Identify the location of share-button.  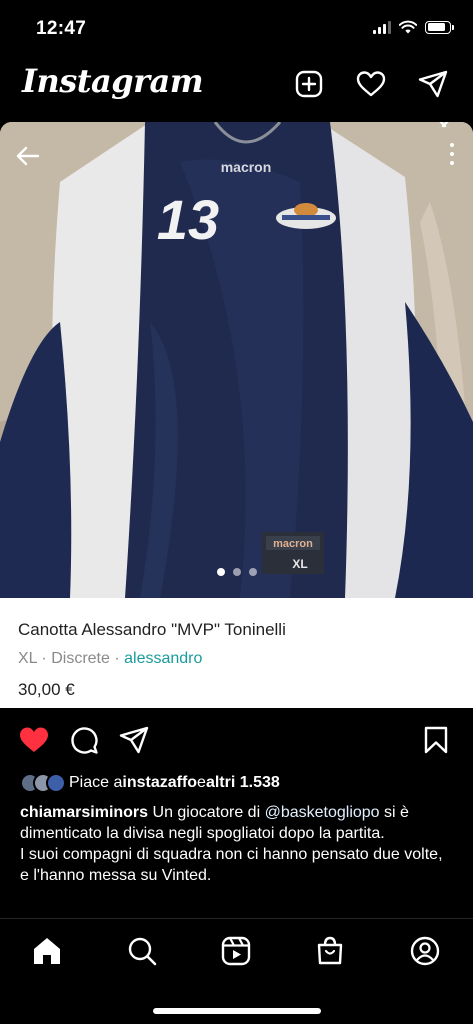
(134, 740).